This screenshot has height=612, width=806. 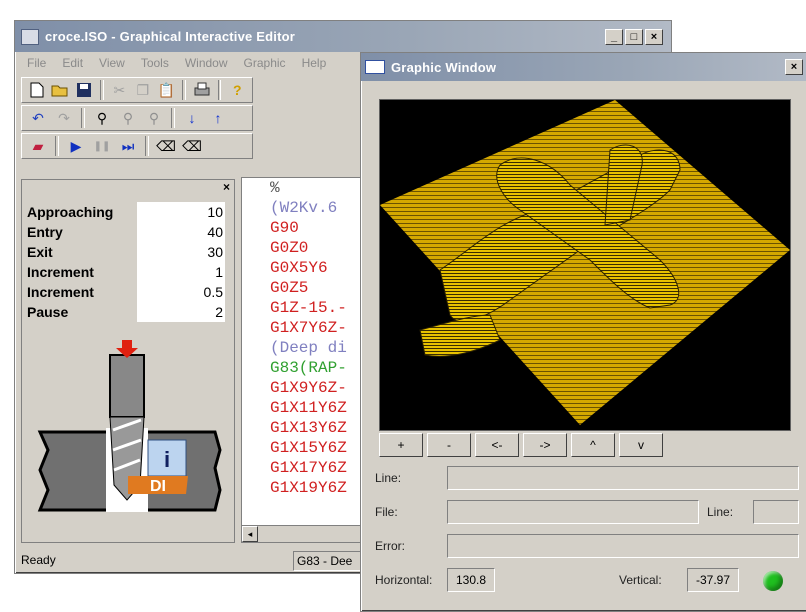 I want to click on line-label-2: Line:, so click(x=720, y=512).